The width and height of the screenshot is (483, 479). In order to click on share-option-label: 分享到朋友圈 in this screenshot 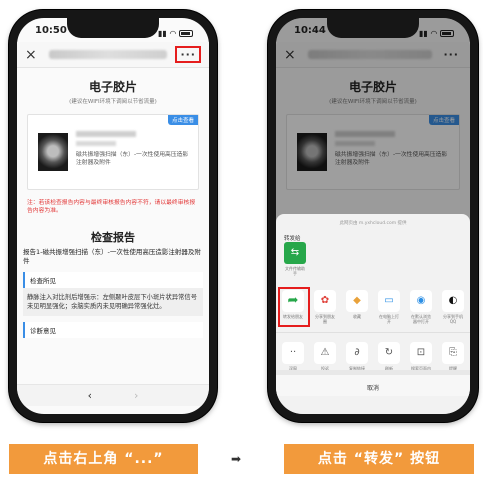, I will do `click(325, 319)`.